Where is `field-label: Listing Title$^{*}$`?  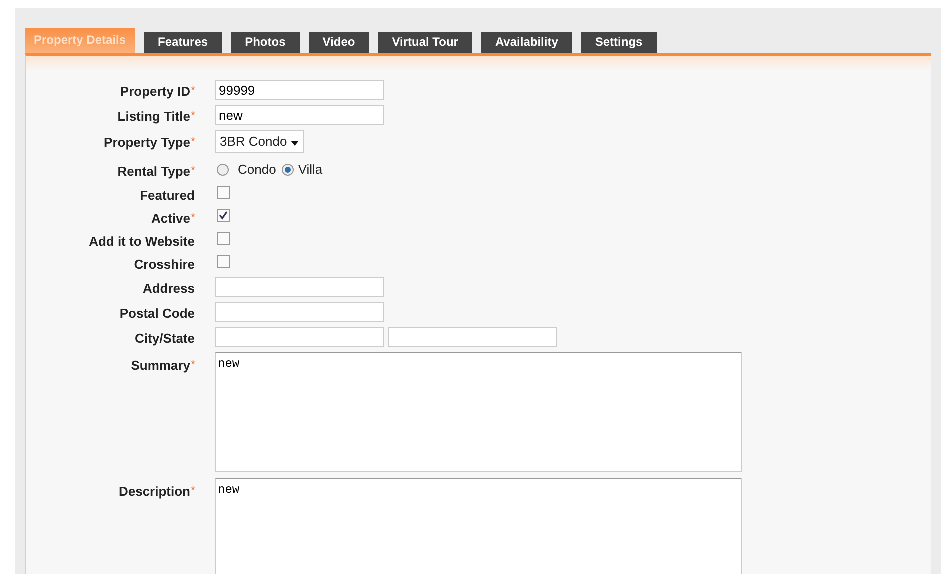
field-label: Listing Title$^{*}$ is located at coordinates (156, 116).